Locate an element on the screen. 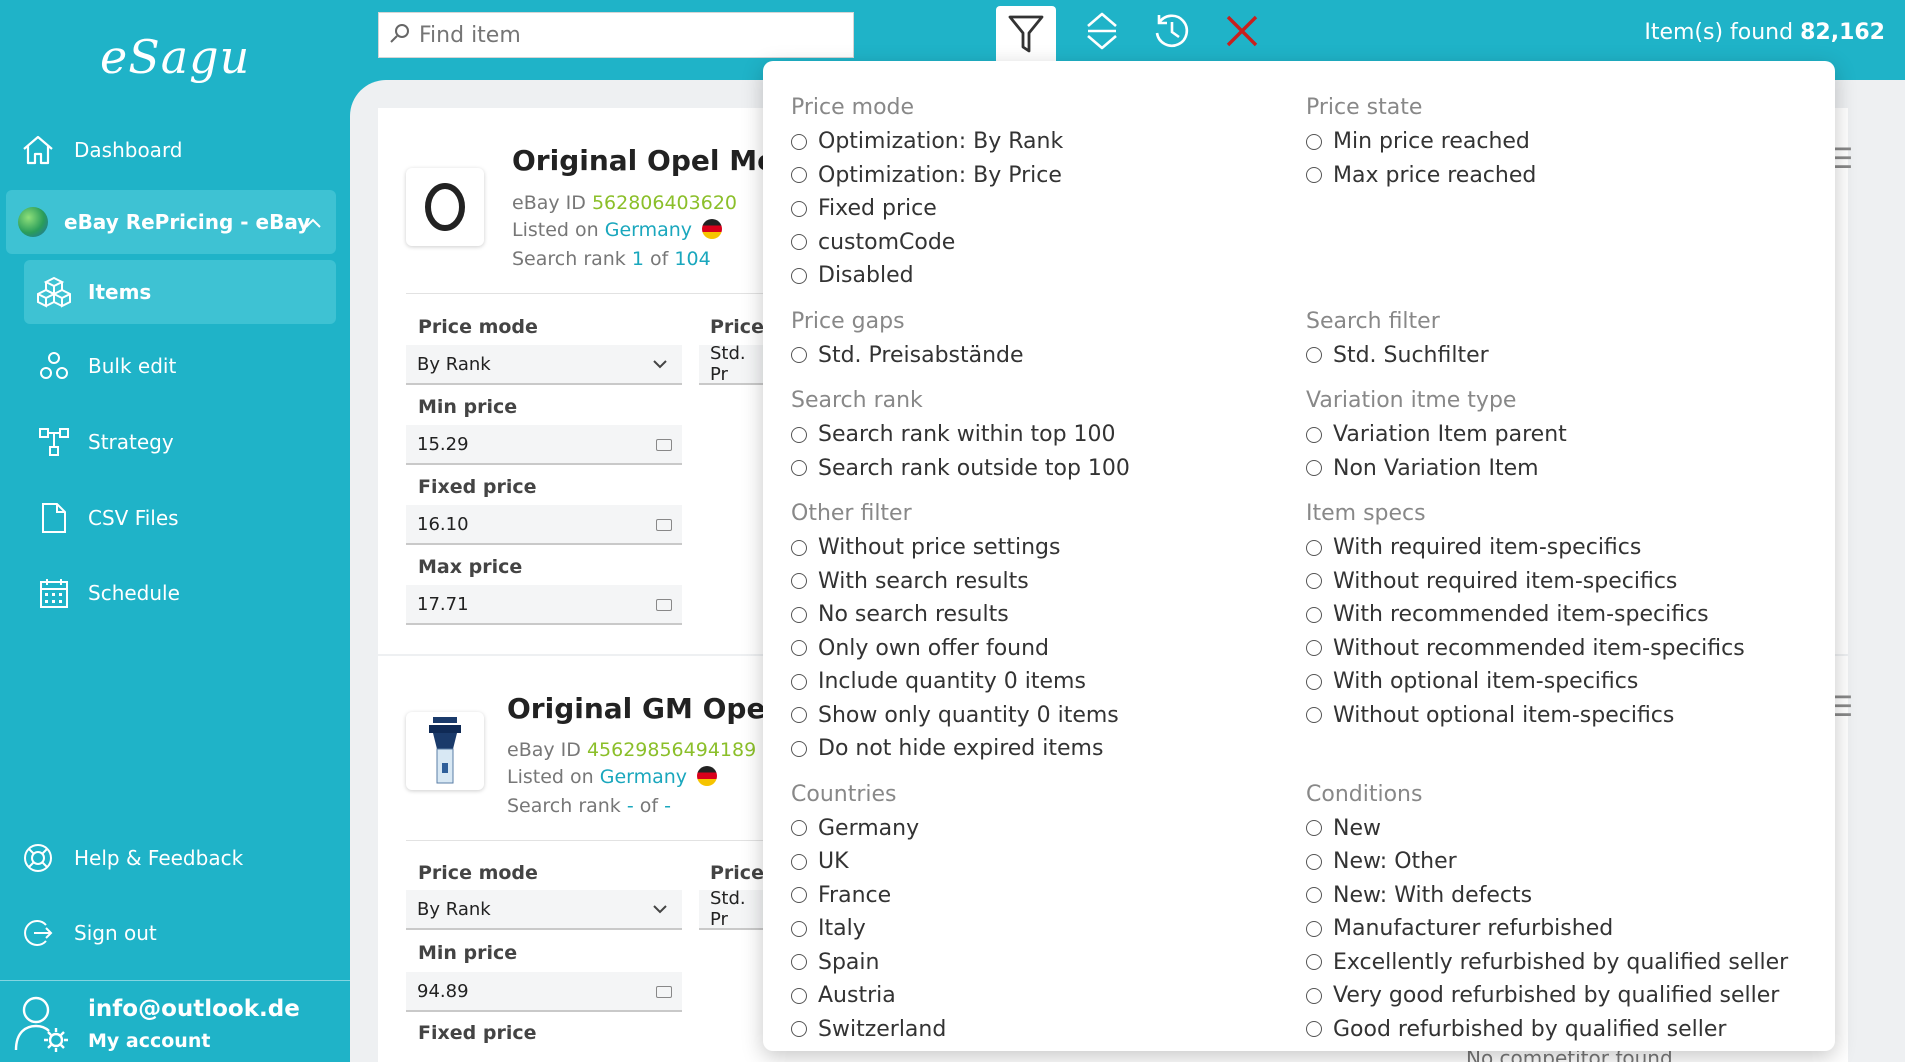 This screenshot has height=1062, width=1905. nav-schedule: Schedule is located at coordinates (108, 593).